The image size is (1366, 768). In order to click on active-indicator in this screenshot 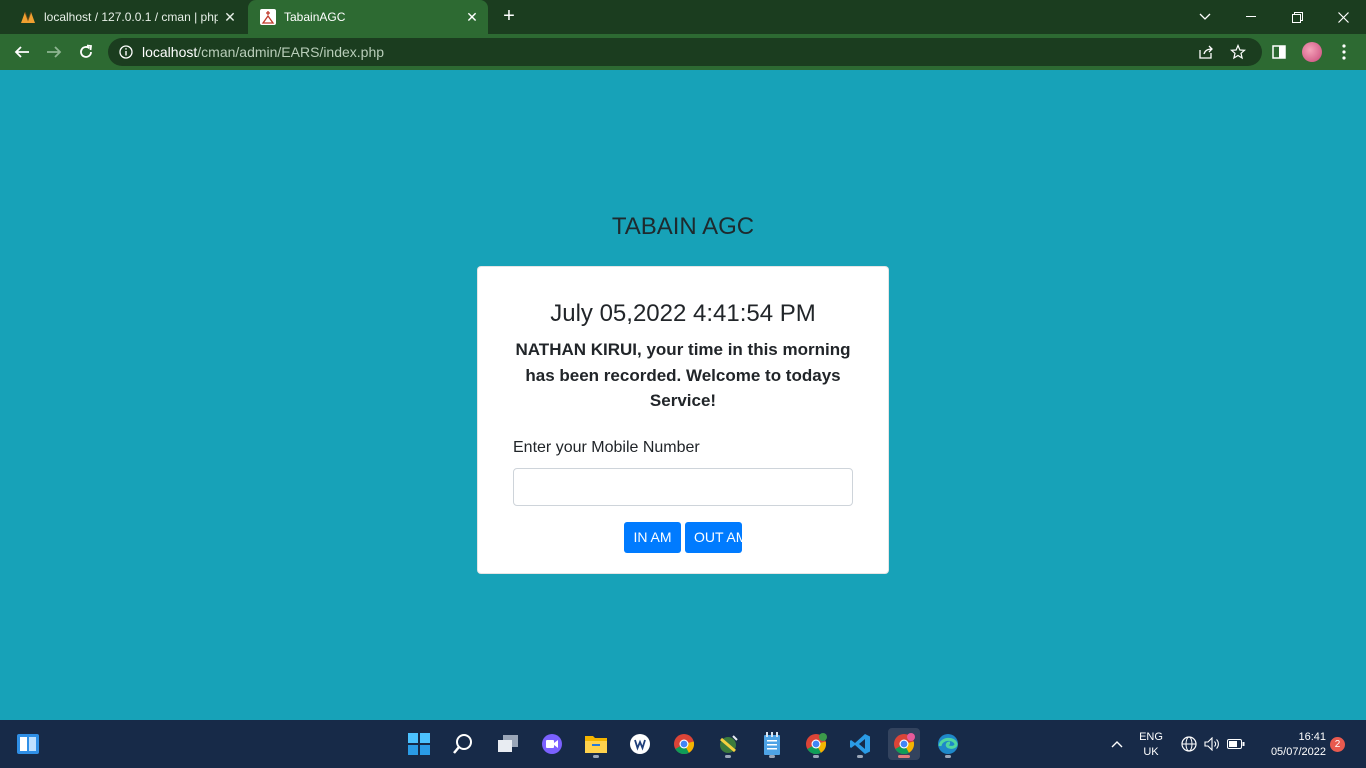, I will do `click(904, 756)`.